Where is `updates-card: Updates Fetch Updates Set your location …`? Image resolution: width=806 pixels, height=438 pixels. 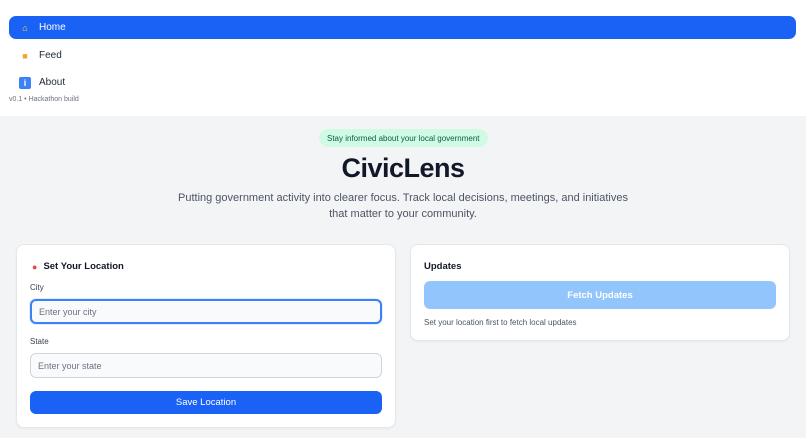
updates-card: Updates Fetch Updates Set your location … is located at coordinates (600, 292).